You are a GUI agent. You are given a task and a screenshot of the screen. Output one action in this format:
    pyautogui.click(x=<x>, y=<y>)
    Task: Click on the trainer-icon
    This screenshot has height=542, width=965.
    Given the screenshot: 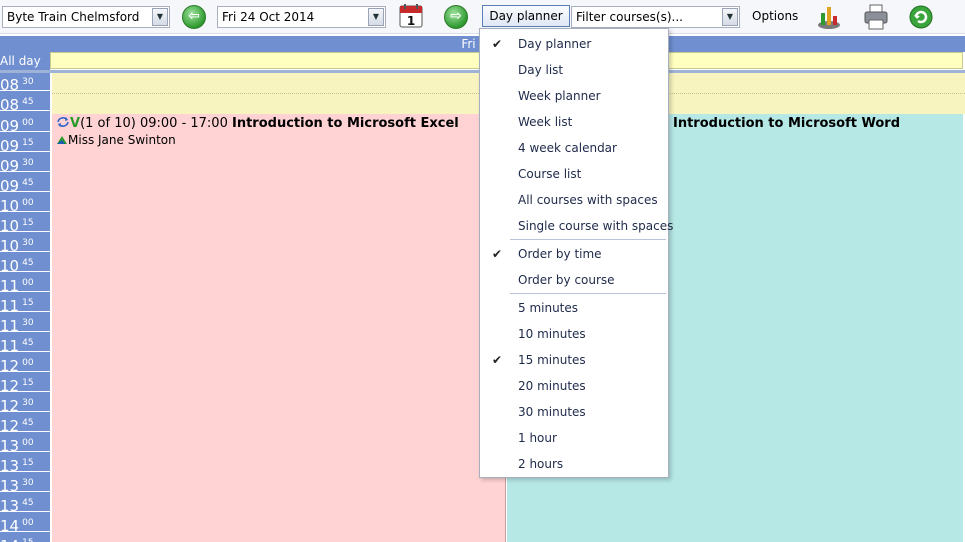 What is the action you would take?
    pyautogui.click(x=62, y=140)
    